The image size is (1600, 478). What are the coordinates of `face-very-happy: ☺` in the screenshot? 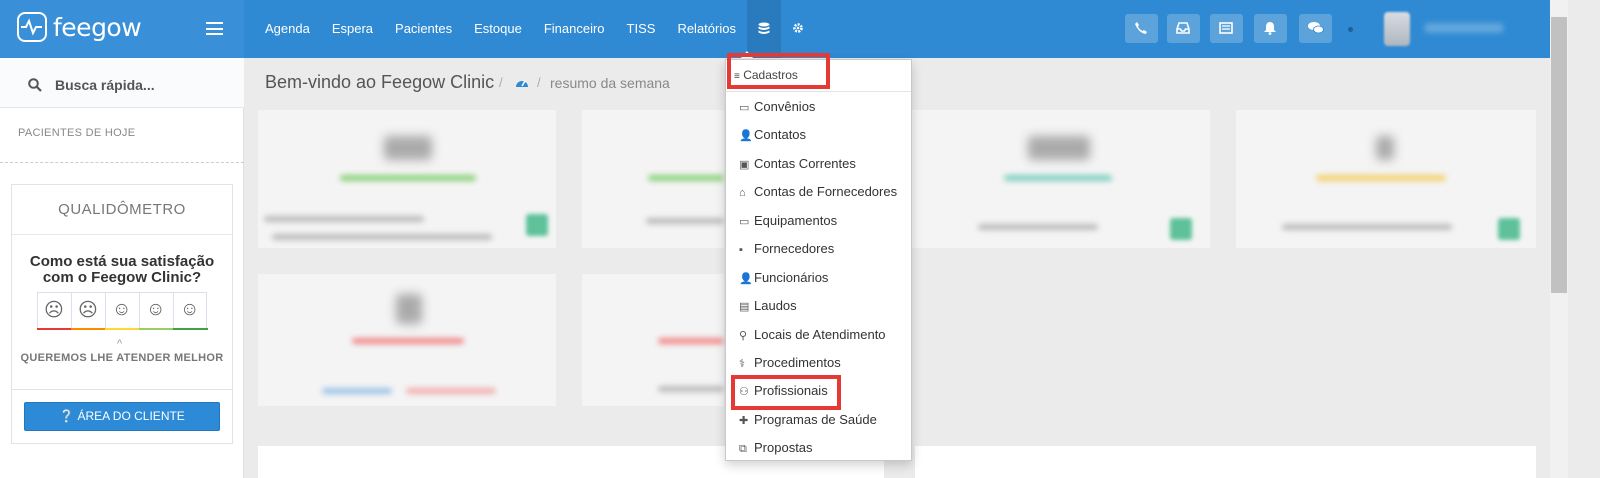 It's located at (190, 311).